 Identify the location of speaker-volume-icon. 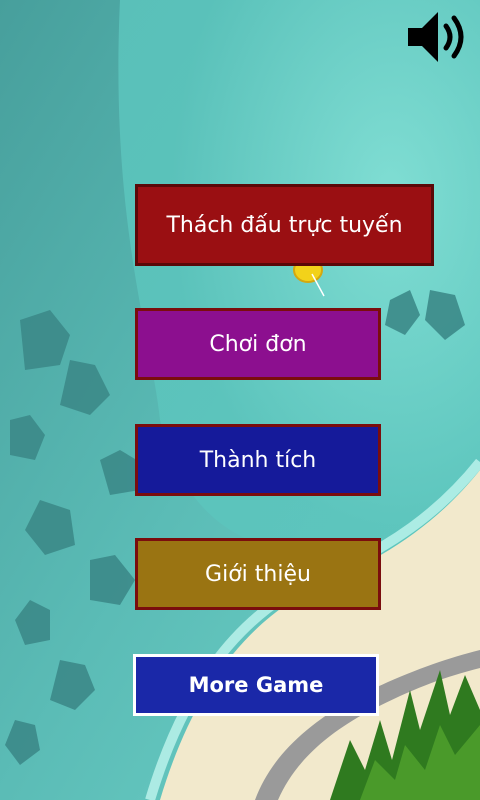
(436, 37).